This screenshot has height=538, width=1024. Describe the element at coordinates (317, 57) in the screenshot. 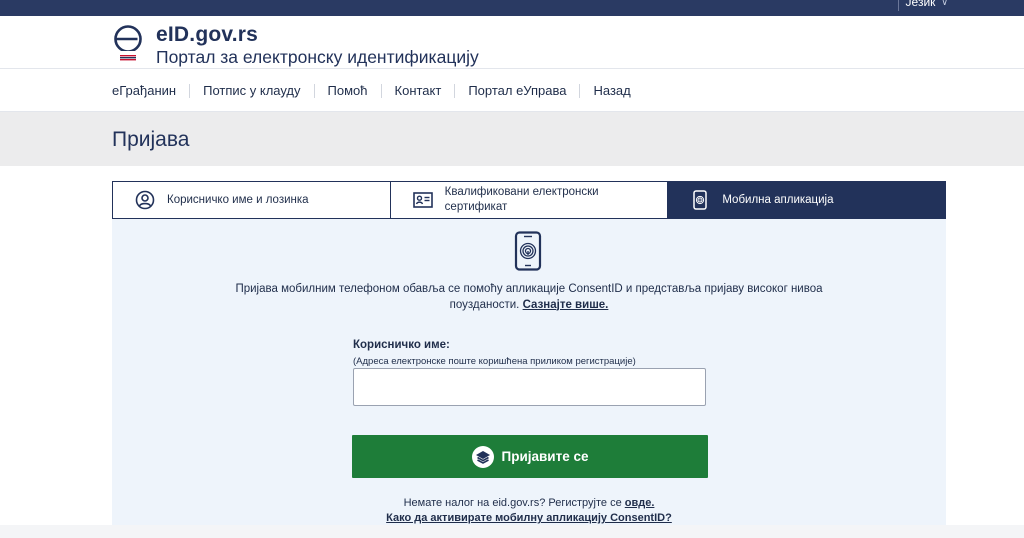

I see `brand-subtitle: Портал за електронску идентификацију` at that location.